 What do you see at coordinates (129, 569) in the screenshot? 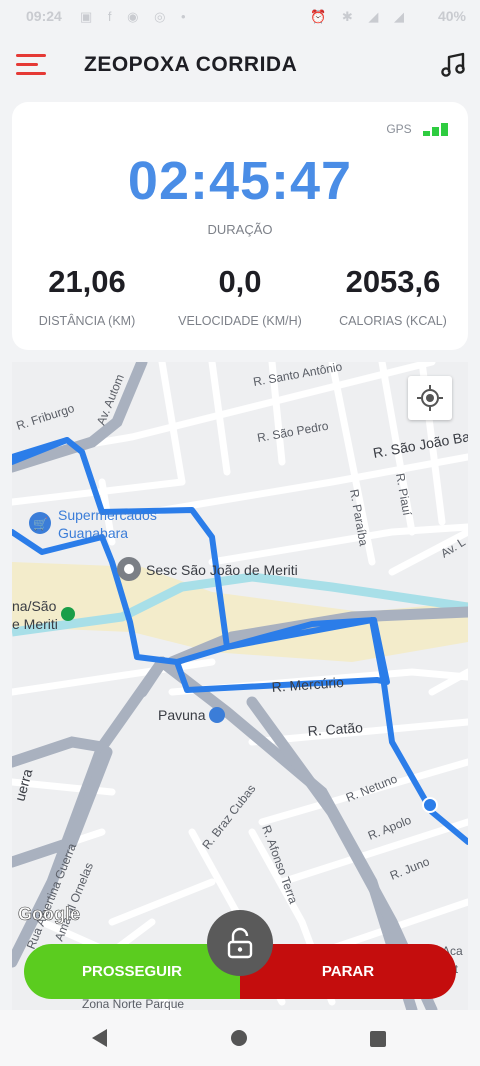
I see `place-pin-icon` at bounding box center [129, 569].